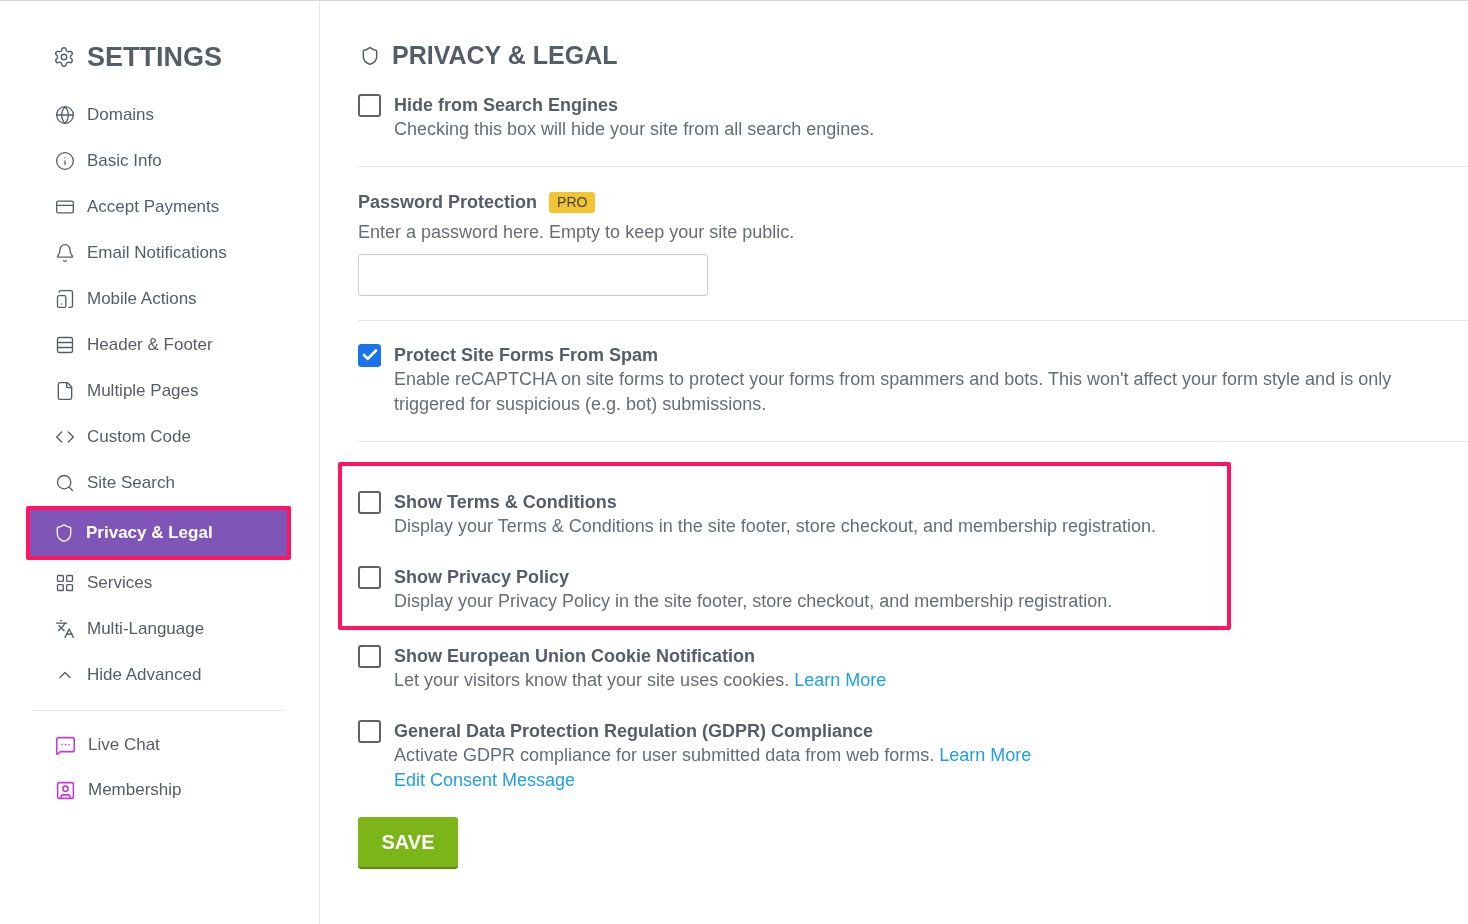 Image resolution: width=1468 pixels, height=924 pixels. I want to click on sidebar-item: Multi-Language, so click(158, 628).